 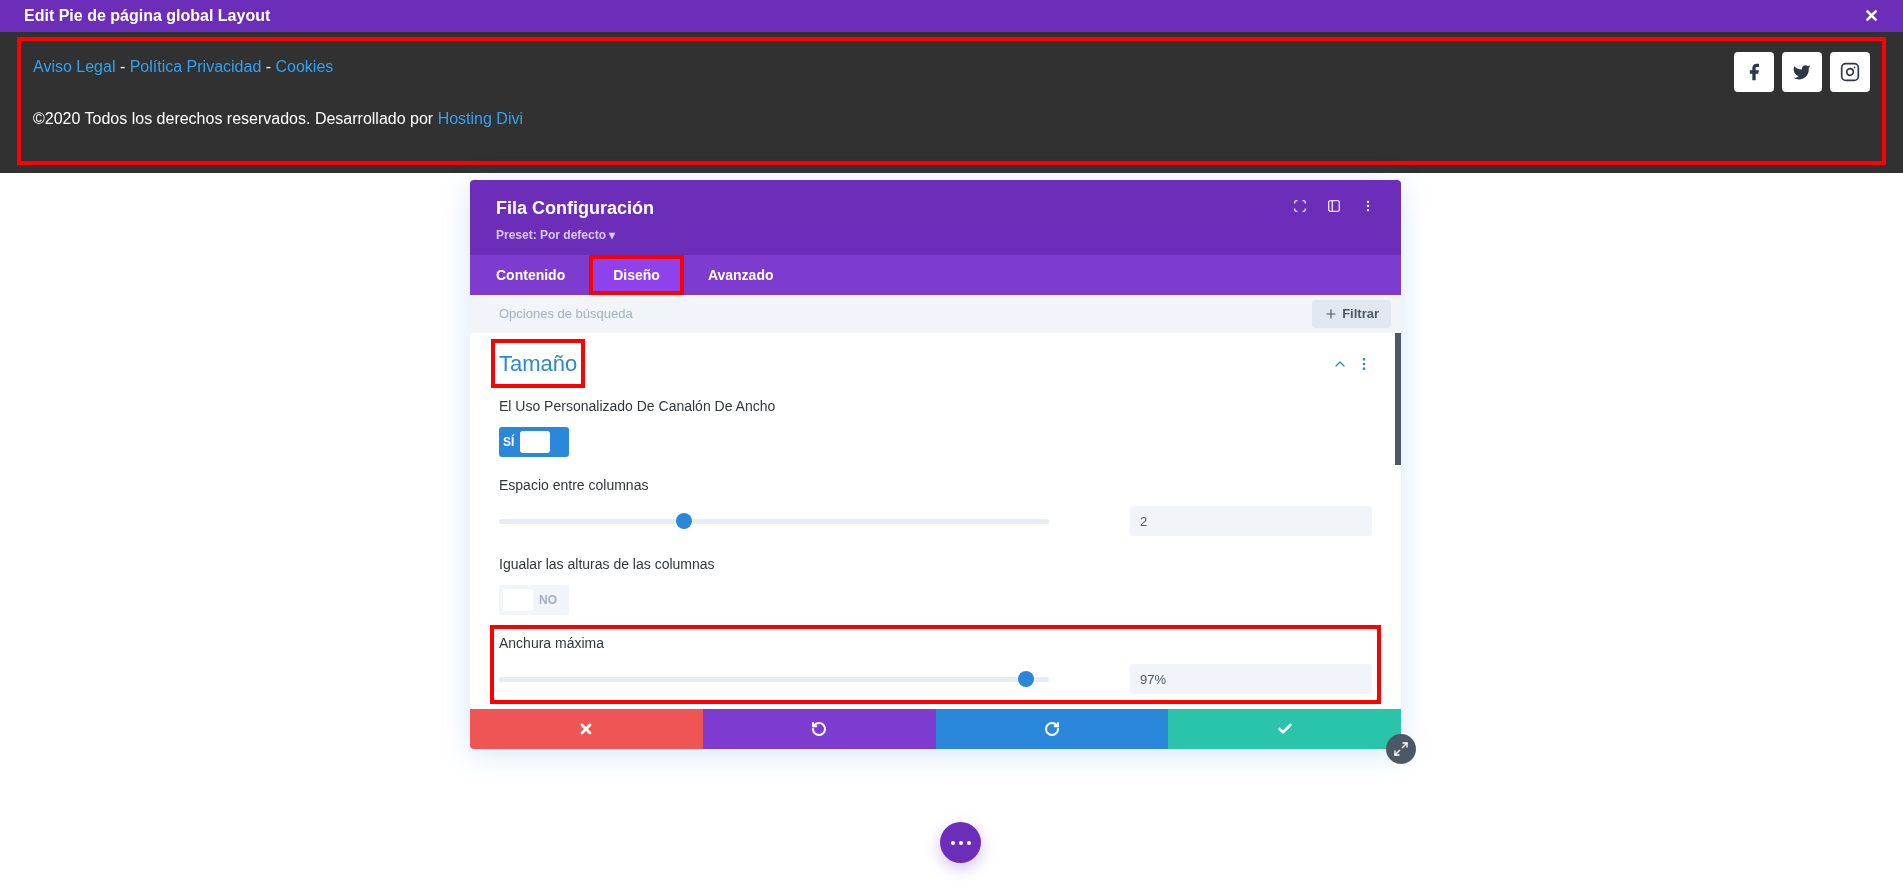 I want to click on footer-link: Política Privacidad, so click(x=195, y=67).